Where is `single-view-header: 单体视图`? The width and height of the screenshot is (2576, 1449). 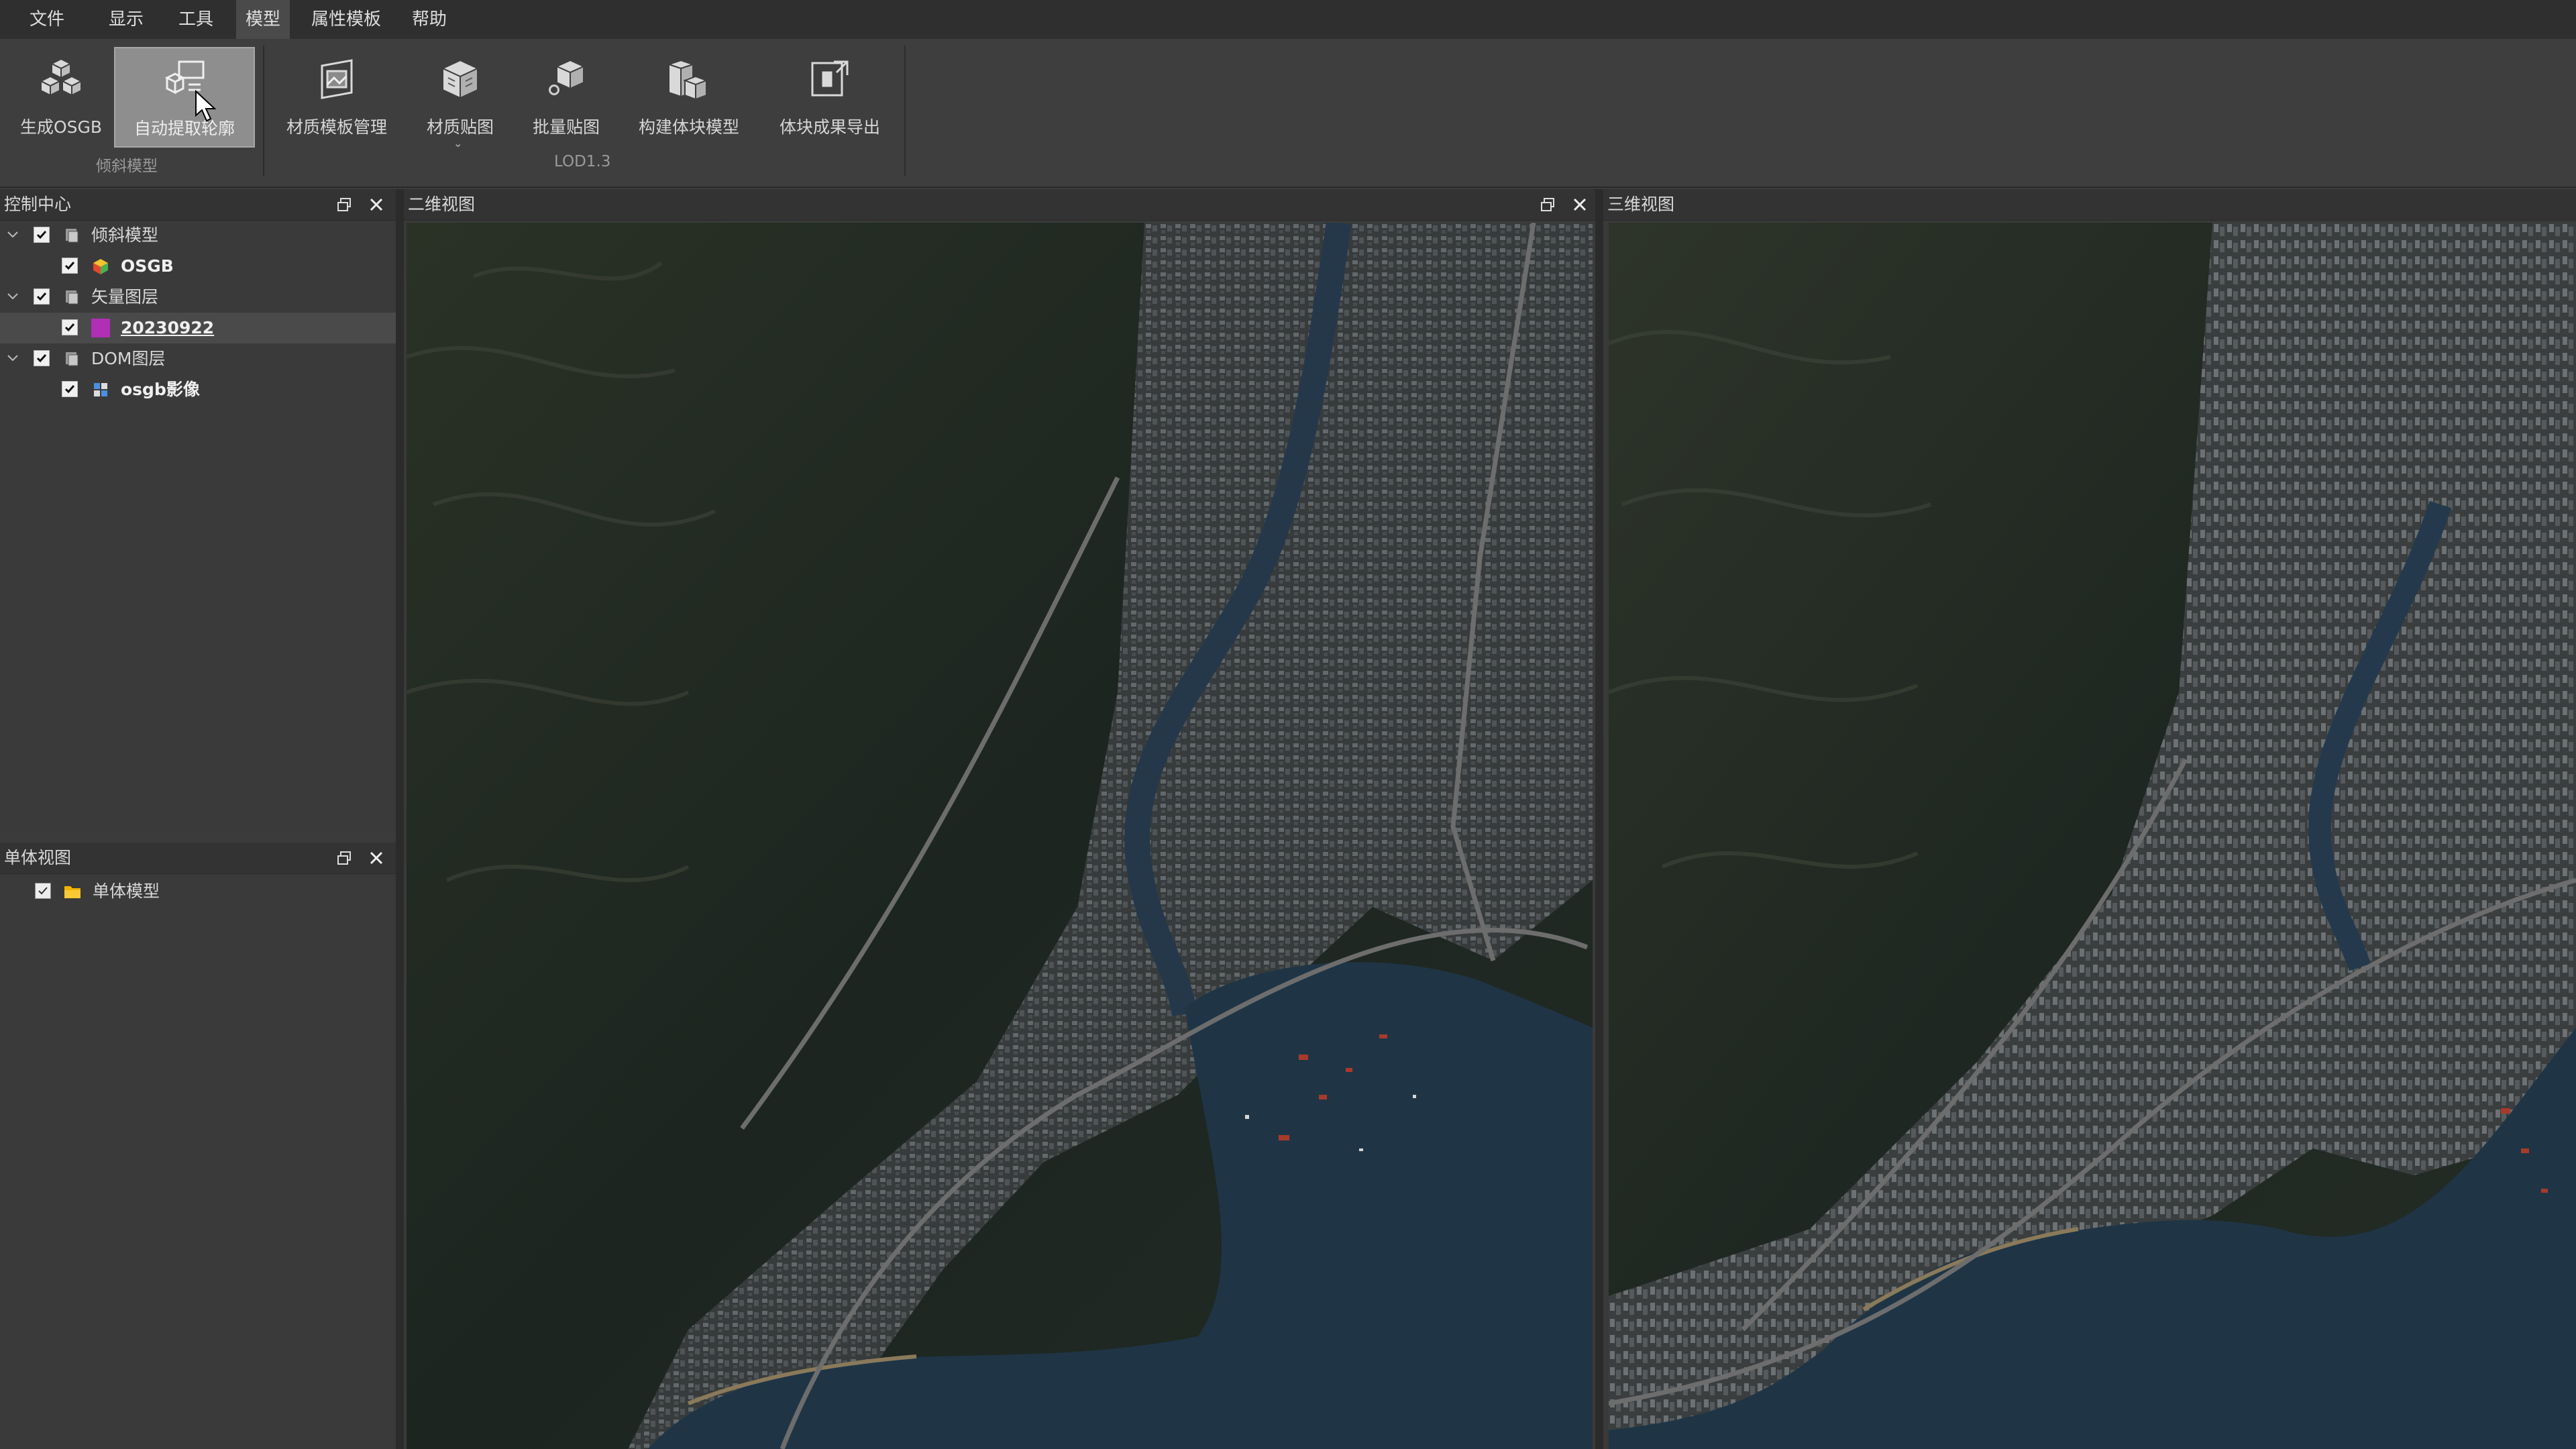
single-view-header: 单体视图 is located at coordinates (198, 858).